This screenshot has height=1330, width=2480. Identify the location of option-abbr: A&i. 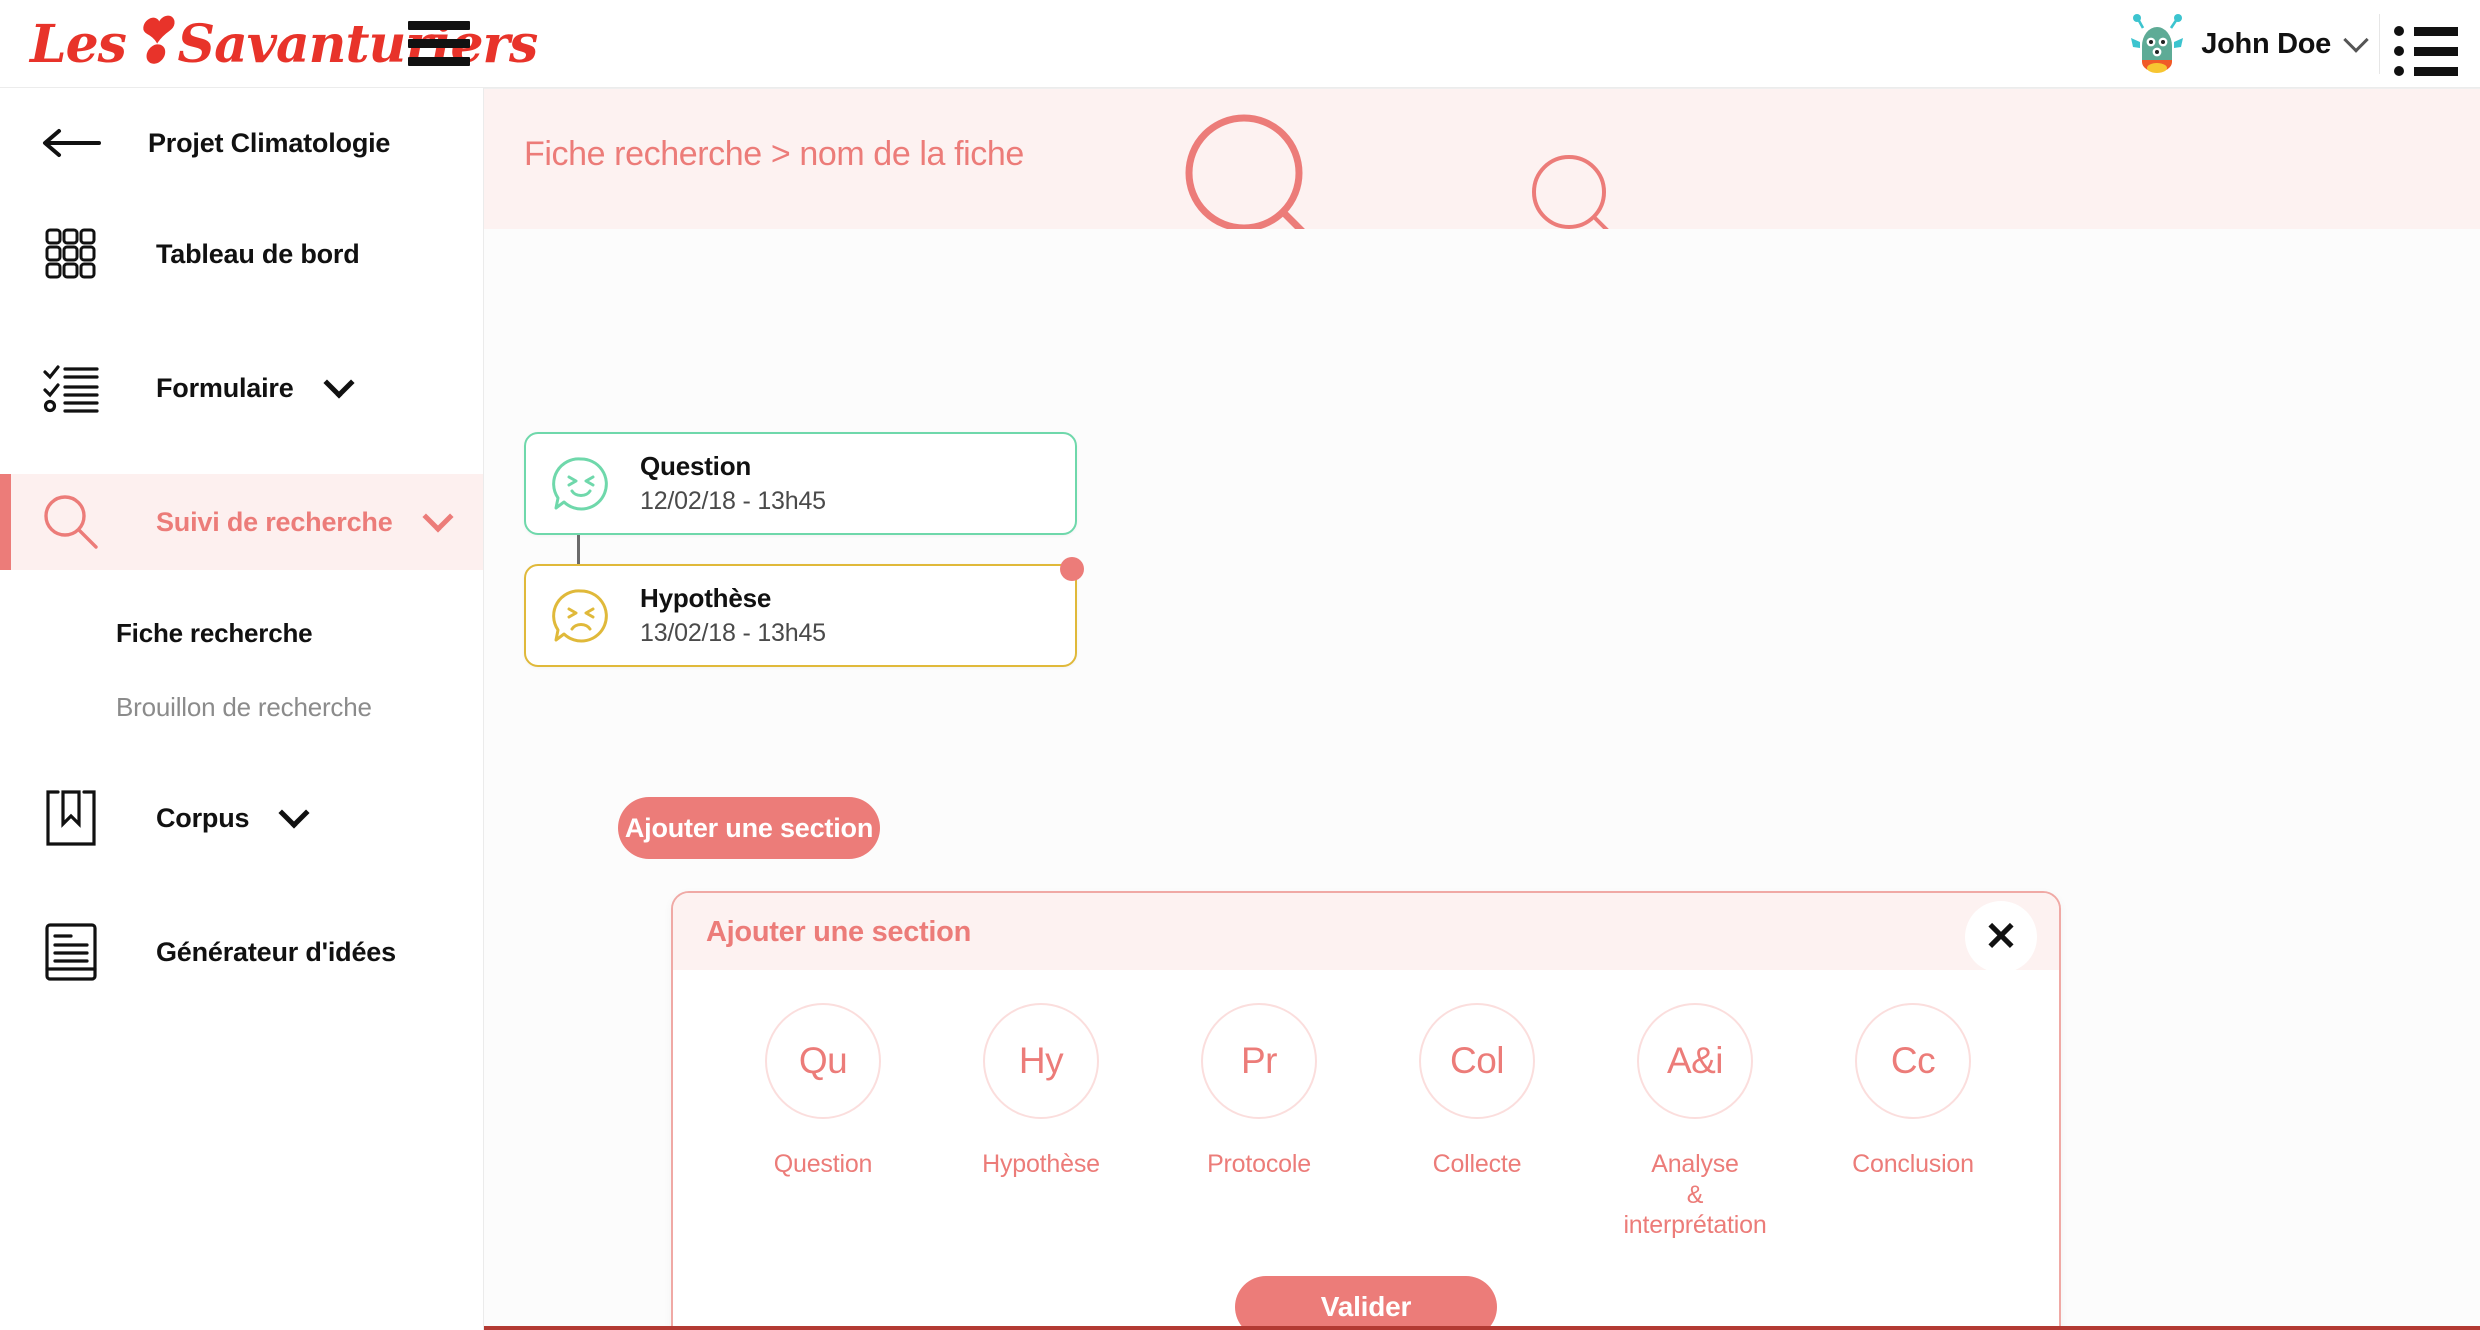
(1695, 1060).